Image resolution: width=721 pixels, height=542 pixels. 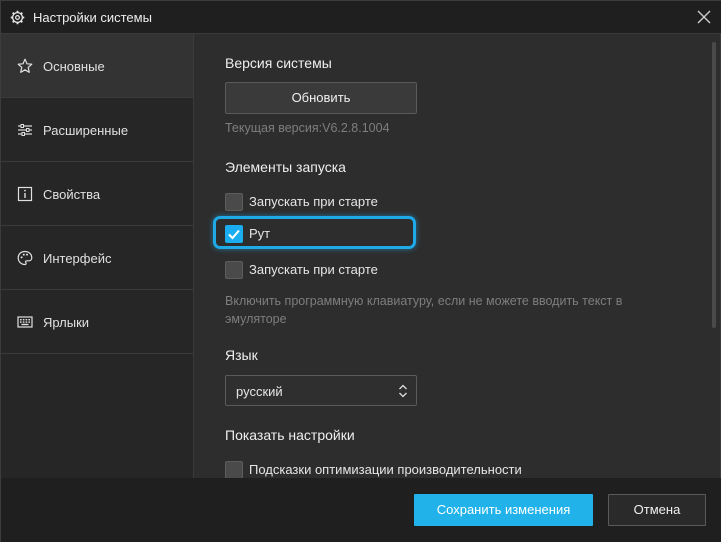 What do you see at coordinates (503, 510) in the screenshot?
I see `save-changes-button: Сохранить изменения` at bounding box center [503, 510].